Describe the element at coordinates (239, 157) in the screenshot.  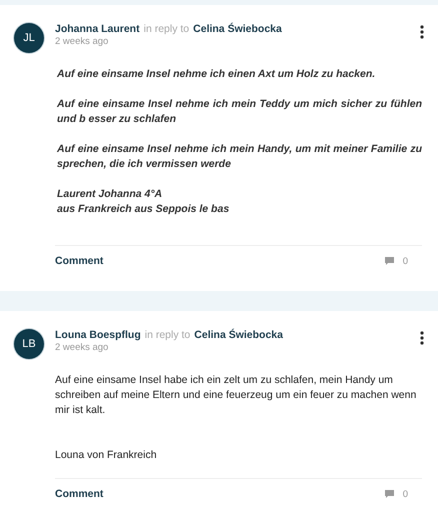
I see `comment-text: Auf eine einsame Insel nehme ich mein Handy, um mit meiner Familie zu sprechen, die ich vermissen werde` at that location.